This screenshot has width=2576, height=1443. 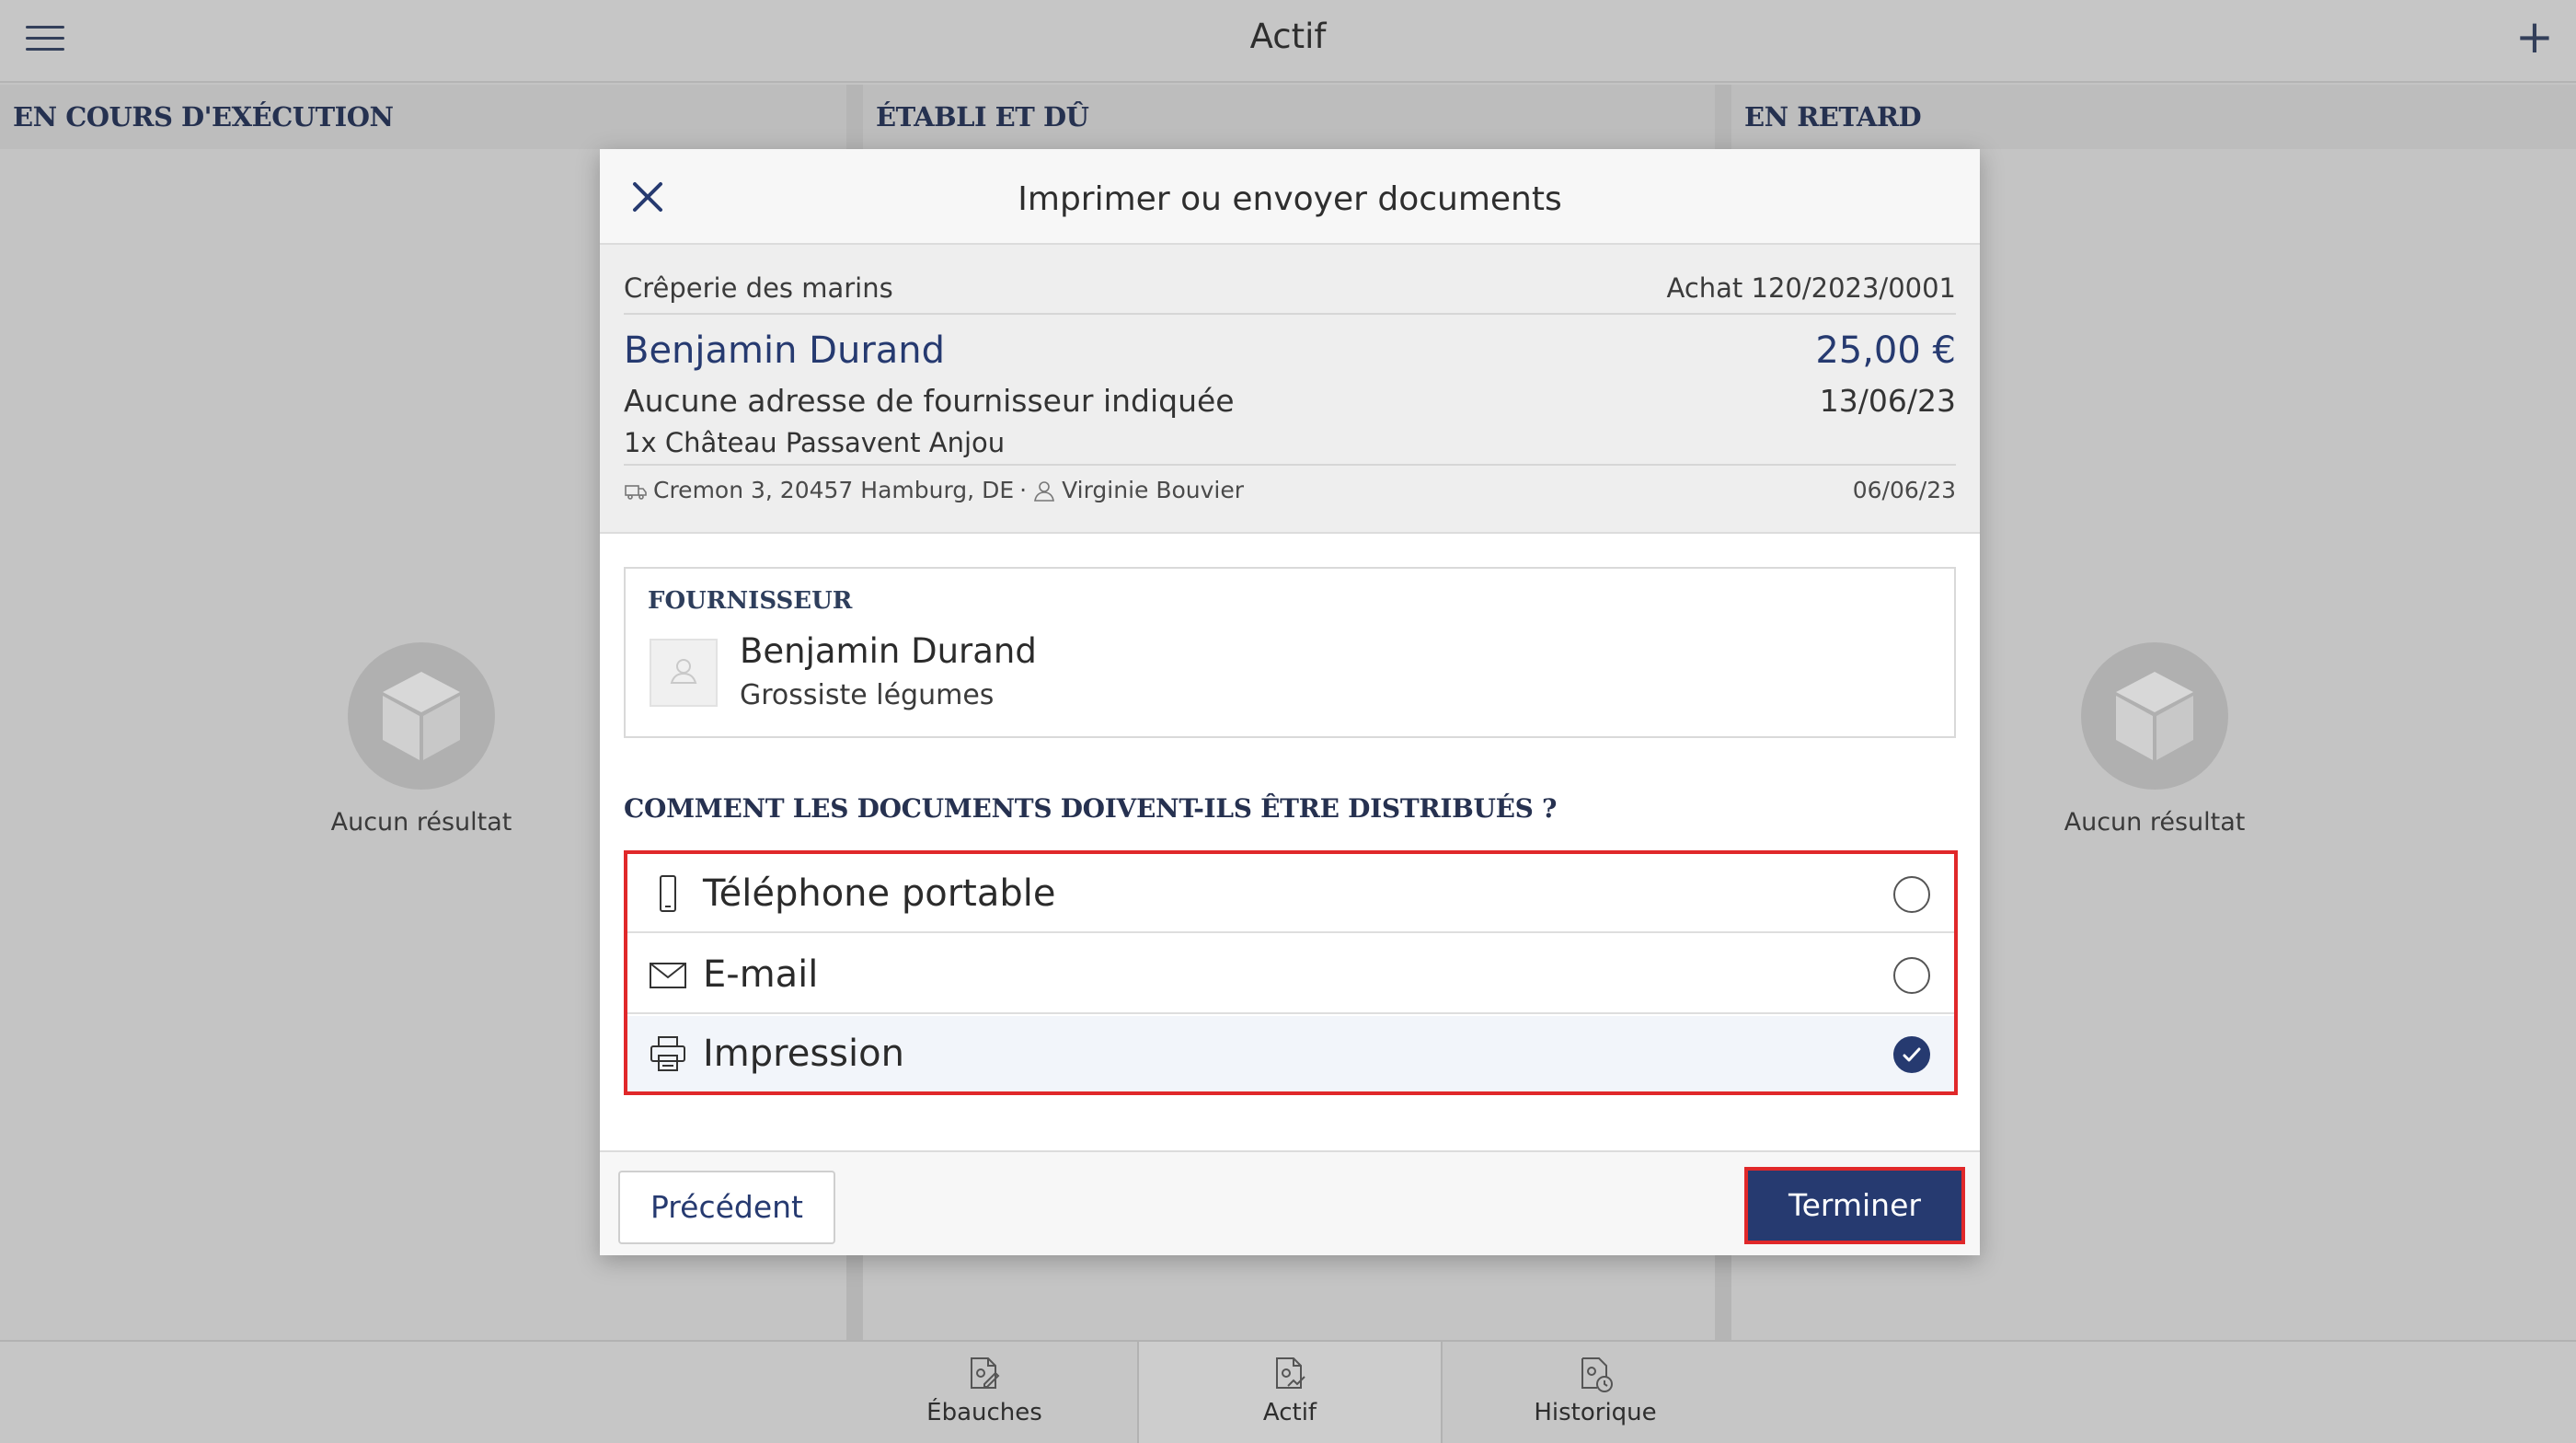 I want to click on supplier-avatar, so click(x=684, y=673).